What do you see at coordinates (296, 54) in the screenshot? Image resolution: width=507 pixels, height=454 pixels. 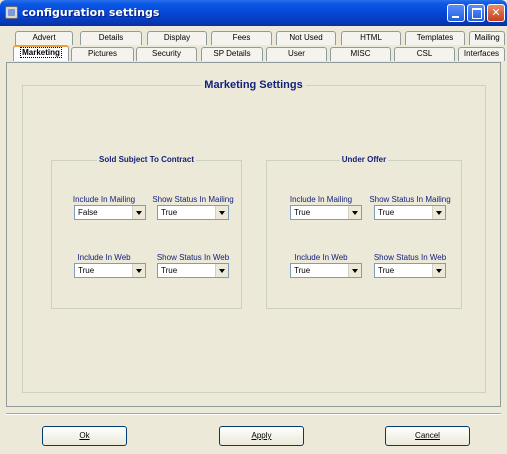 I see `tab-user: User` at bounding box center [296, 54].